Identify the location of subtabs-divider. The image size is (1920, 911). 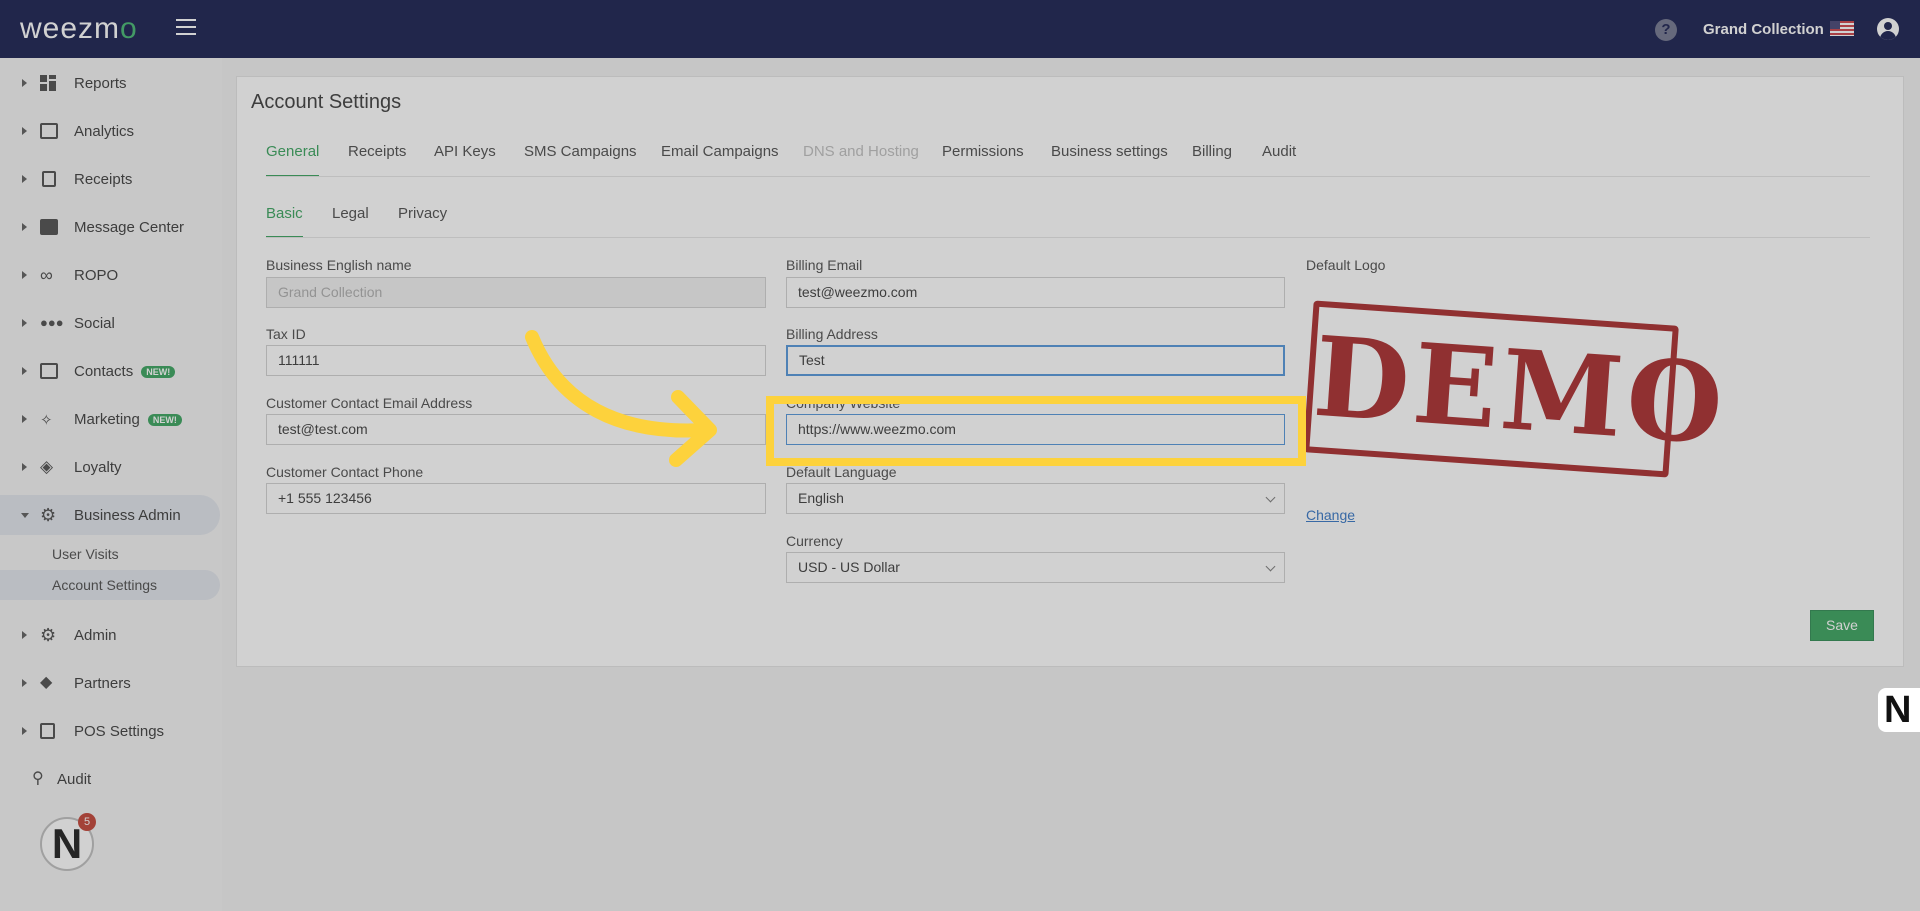
(1068, 237).